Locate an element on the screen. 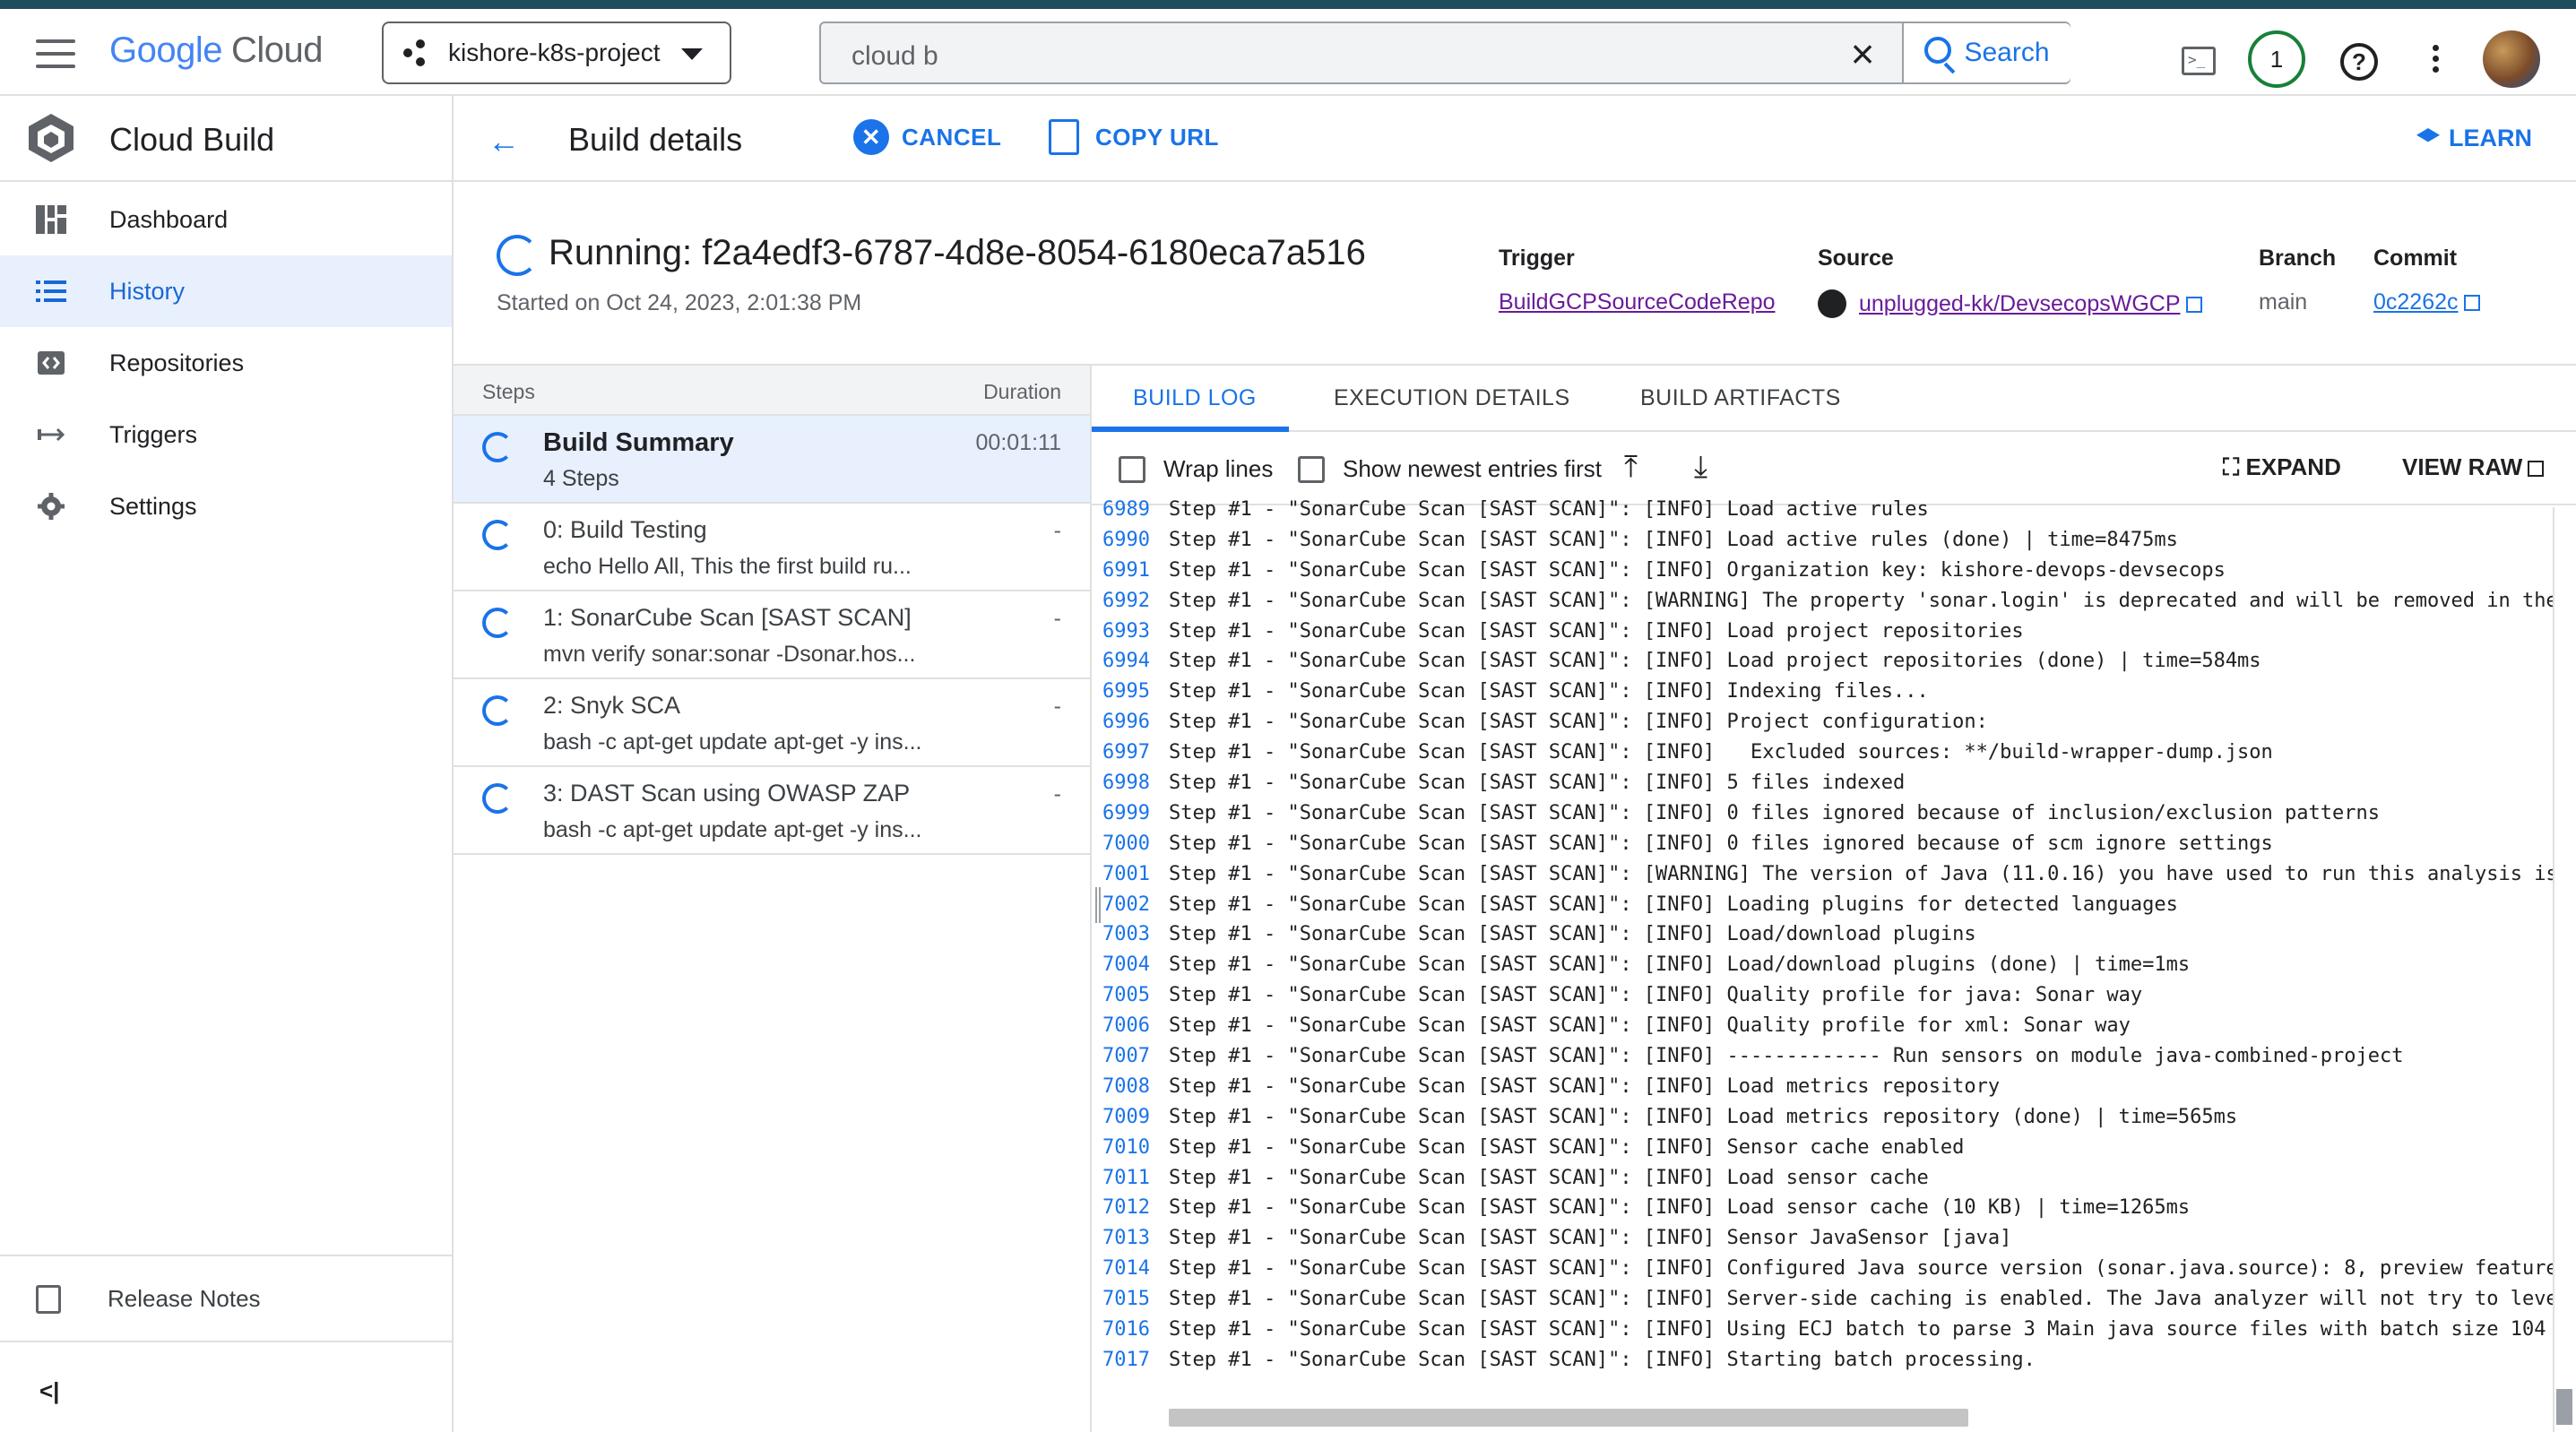 This screenshot has width=2576, height=1432. sidebar-item-settings: Settings is located at coordinates (226, 506).